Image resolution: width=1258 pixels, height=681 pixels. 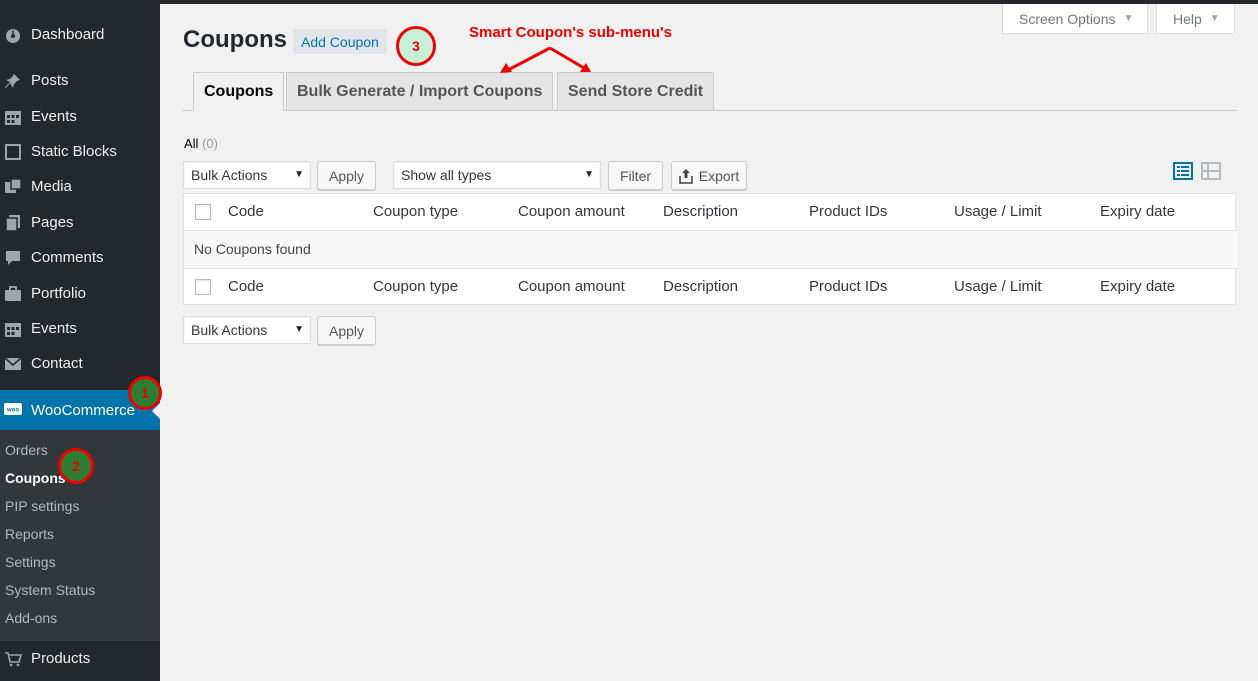 I want to click on apply-button-bottom: Apply, so click(x=346, y=330).